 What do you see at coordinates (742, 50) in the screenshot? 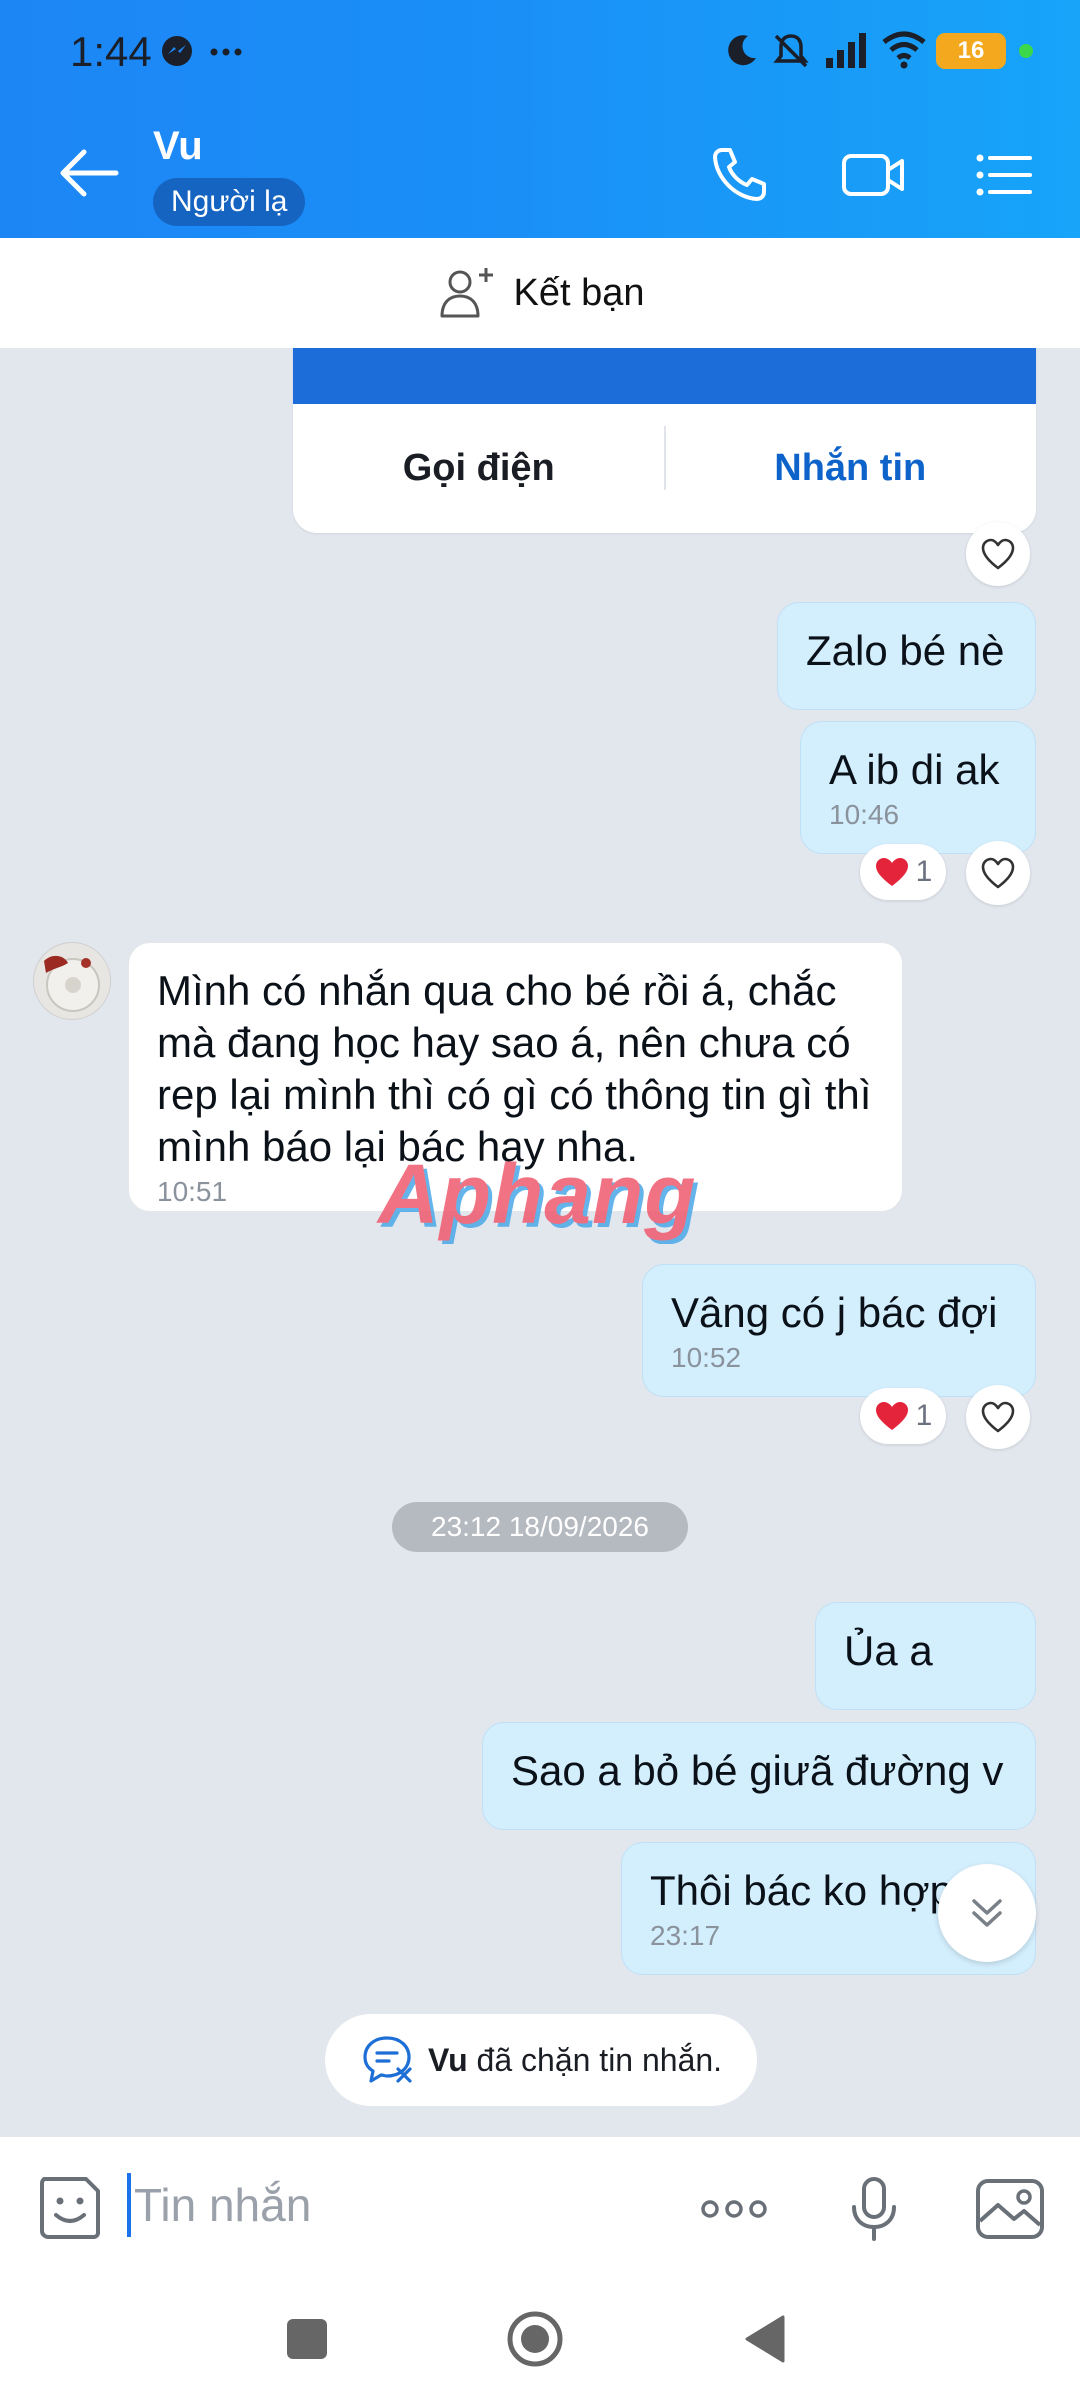
I see `moon-icon` at bounding box center [742, 50].